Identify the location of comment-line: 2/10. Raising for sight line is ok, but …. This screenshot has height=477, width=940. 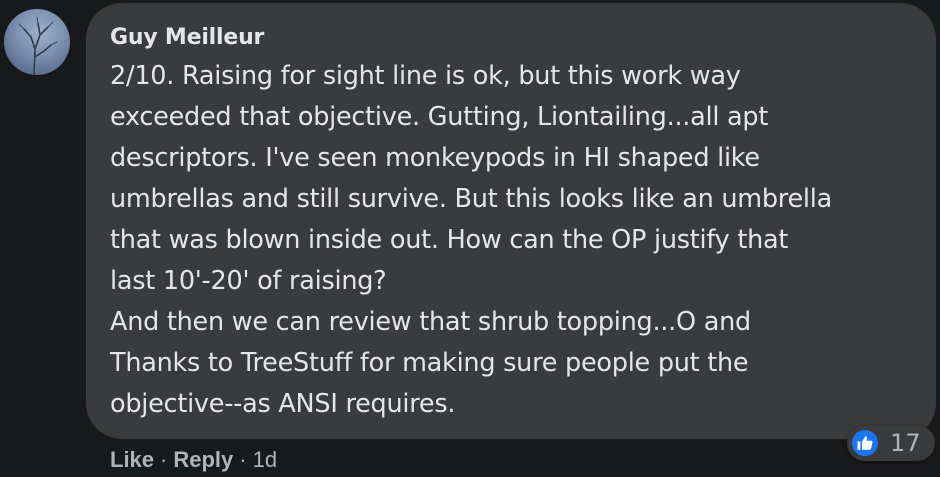
(425, 76).